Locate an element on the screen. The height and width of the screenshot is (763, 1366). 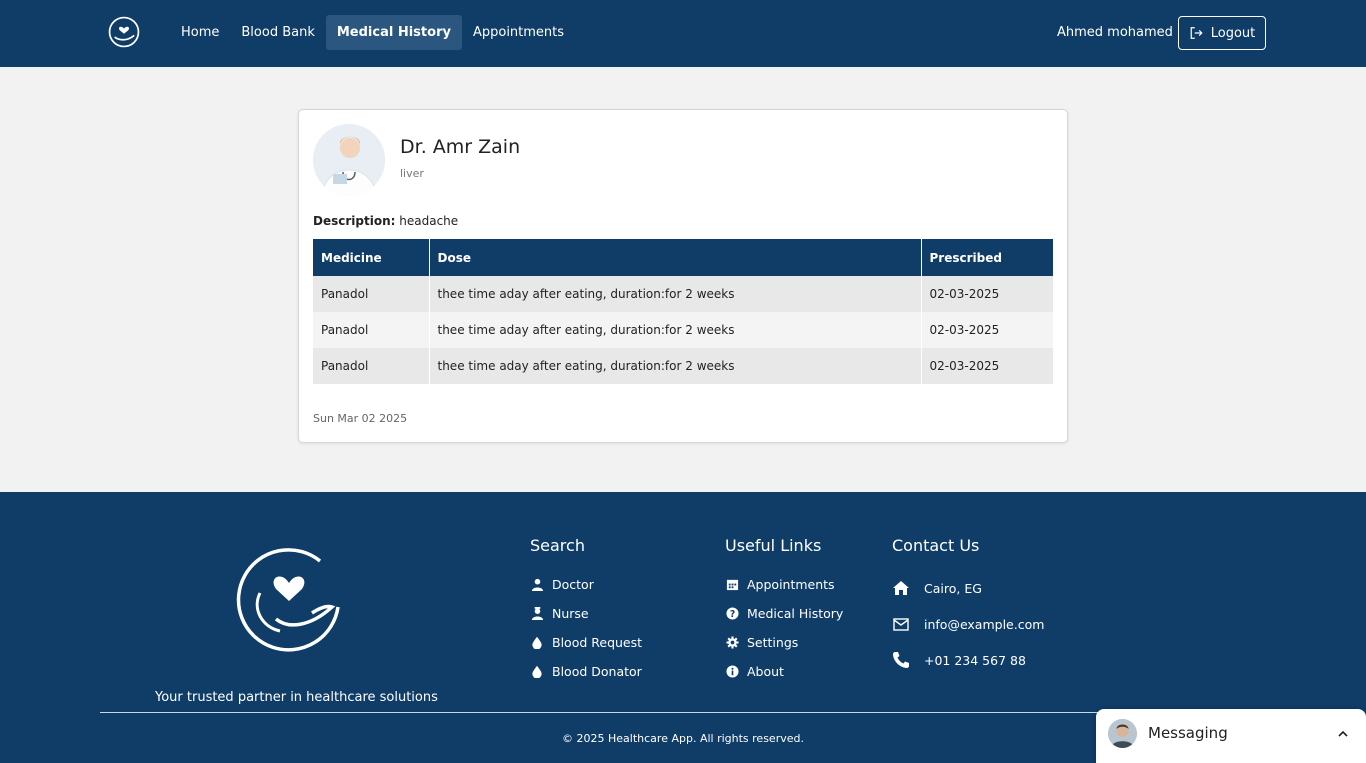
chevron-up-icon is located at coordinates (1343, 734).